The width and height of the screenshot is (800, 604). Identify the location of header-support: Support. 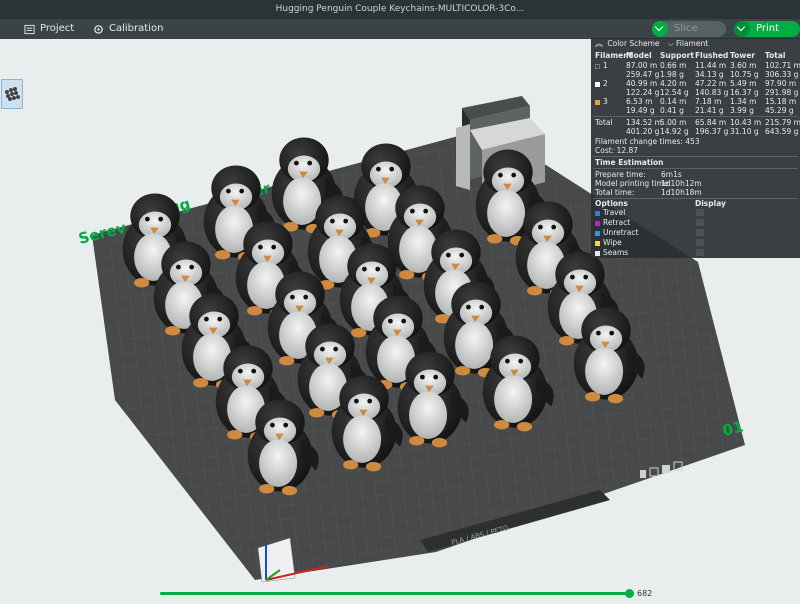
(677, 55).